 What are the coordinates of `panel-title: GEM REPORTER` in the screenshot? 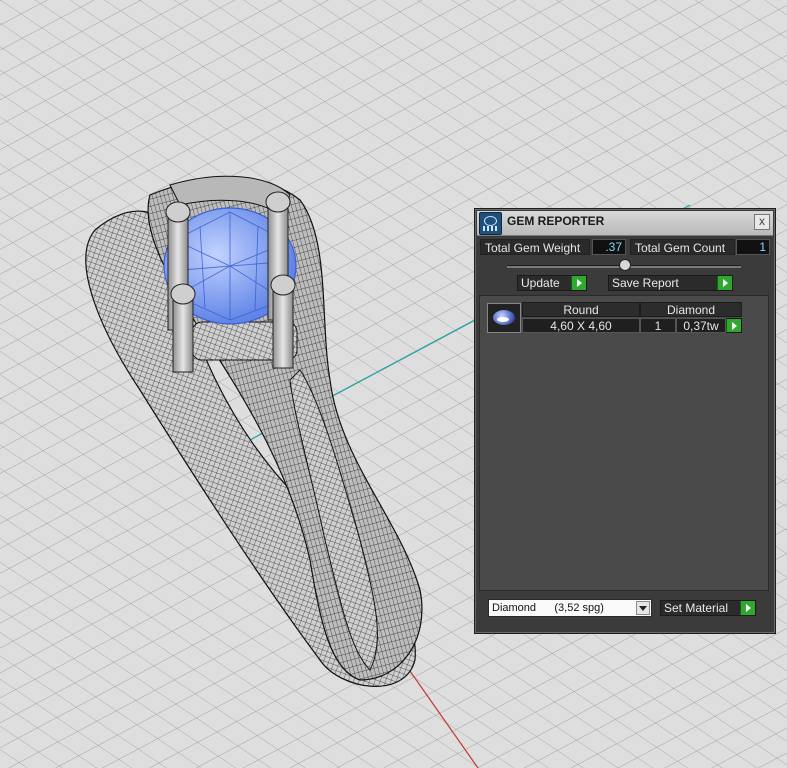 It's located at (556, 221).